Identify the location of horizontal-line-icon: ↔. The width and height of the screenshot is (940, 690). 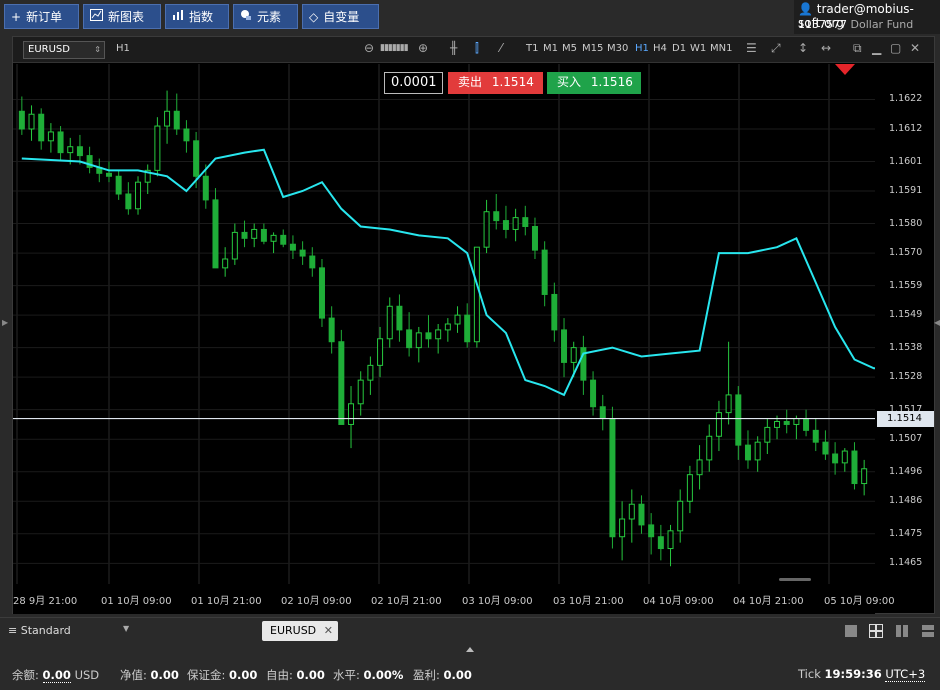
(826, 48).